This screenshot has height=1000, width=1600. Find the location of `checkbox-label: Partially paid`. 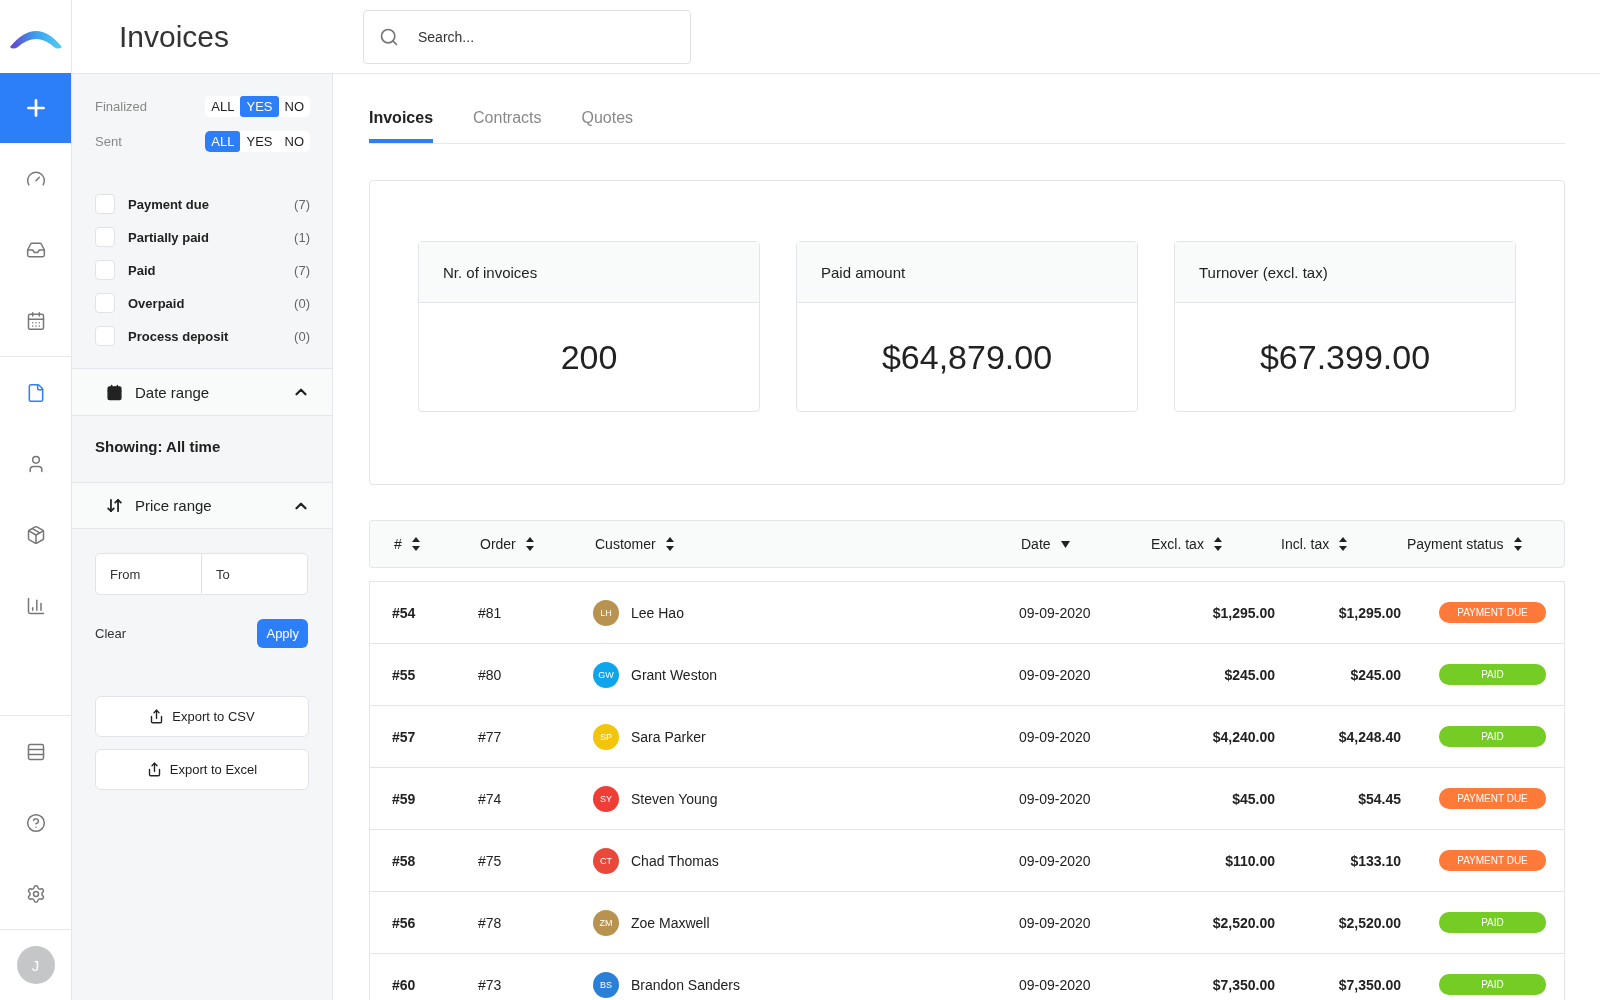

checkbox-label: Partially paid is located at coordinates (169, 237).